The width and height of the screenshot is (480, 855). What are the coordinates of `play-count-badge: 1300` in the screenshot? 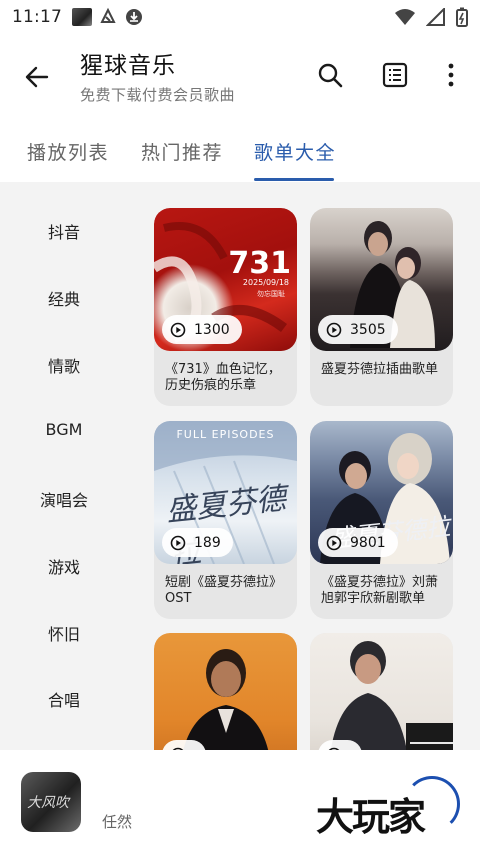 It's located at (202, 329).